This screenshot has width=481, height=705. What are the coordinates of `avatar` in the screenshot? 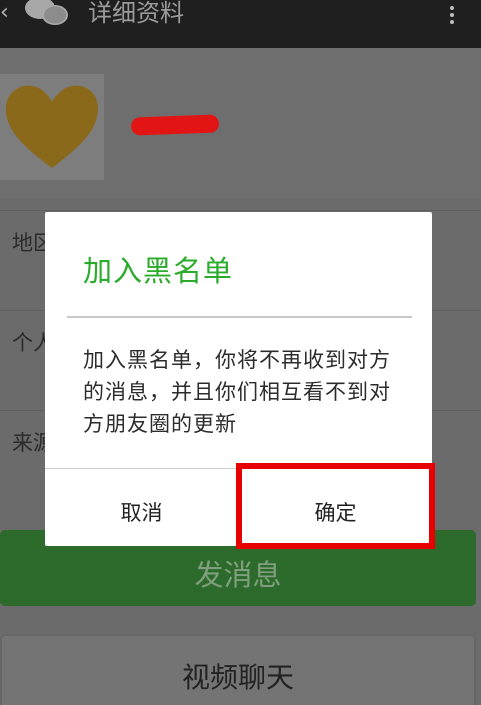 It's located at (52, 127).